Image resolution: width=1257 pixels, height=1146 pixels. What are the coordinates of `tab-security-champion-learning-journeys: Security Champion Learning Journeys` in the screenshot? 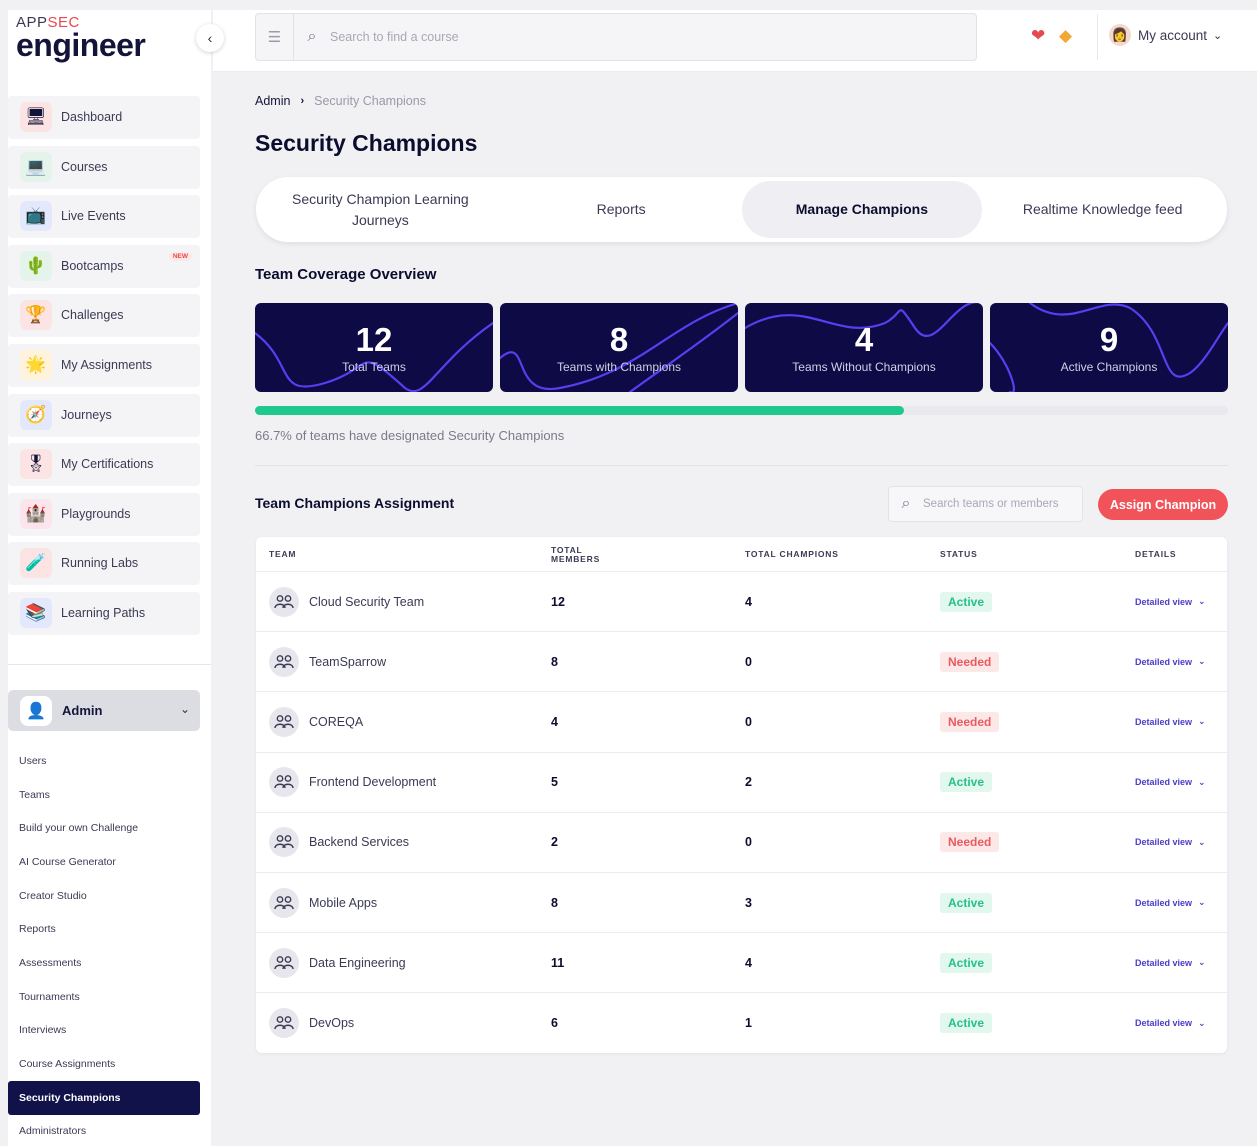 It's located at (380, 209).